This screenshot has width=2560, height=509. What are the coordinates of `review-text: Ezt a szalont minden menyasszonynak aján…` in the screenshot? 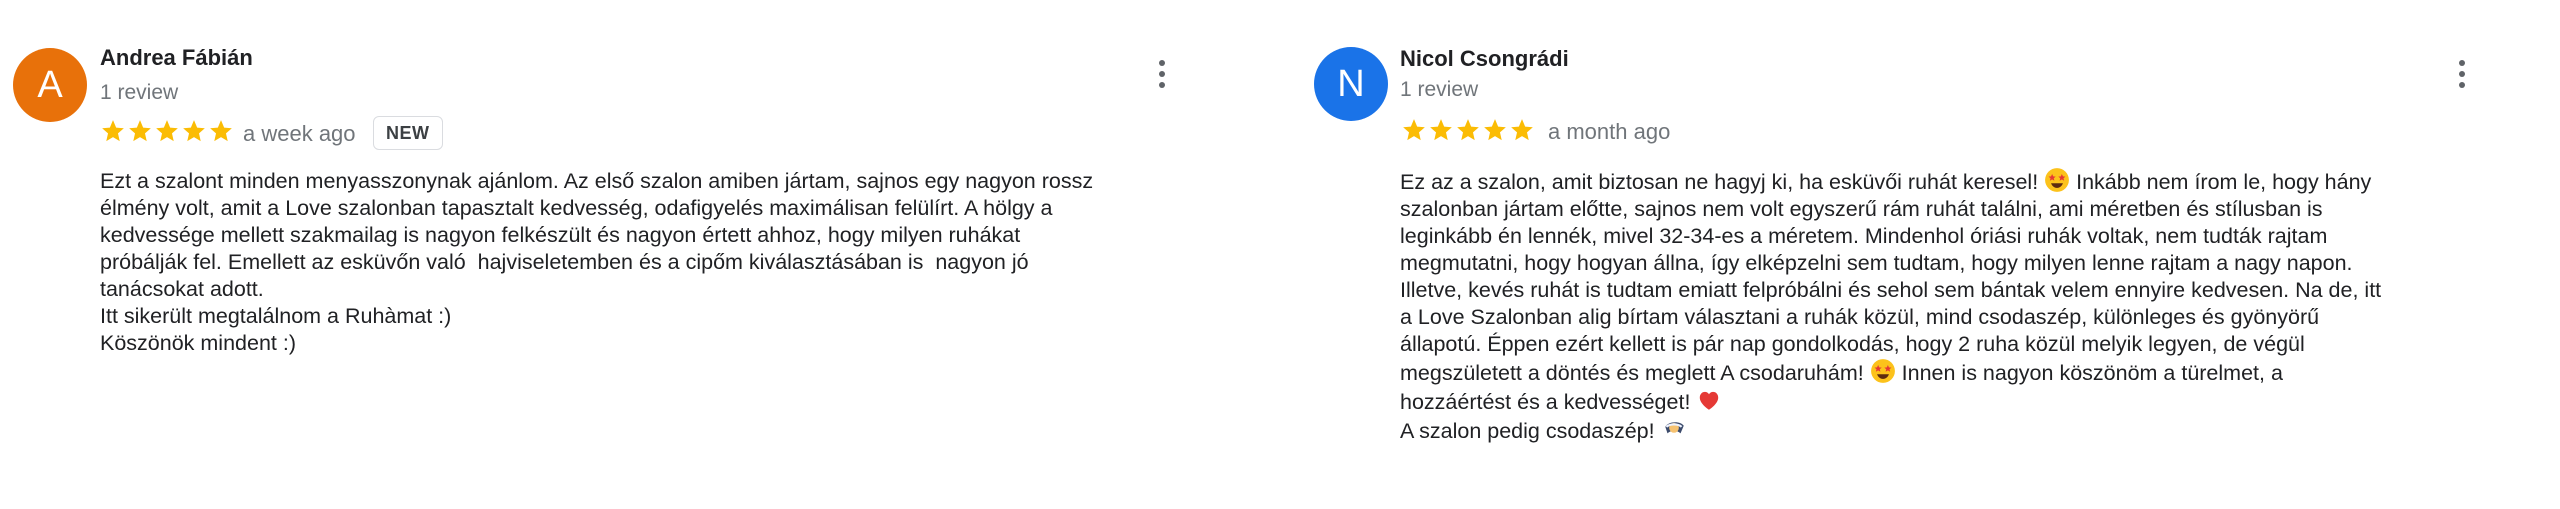 It's located at (596, 262).